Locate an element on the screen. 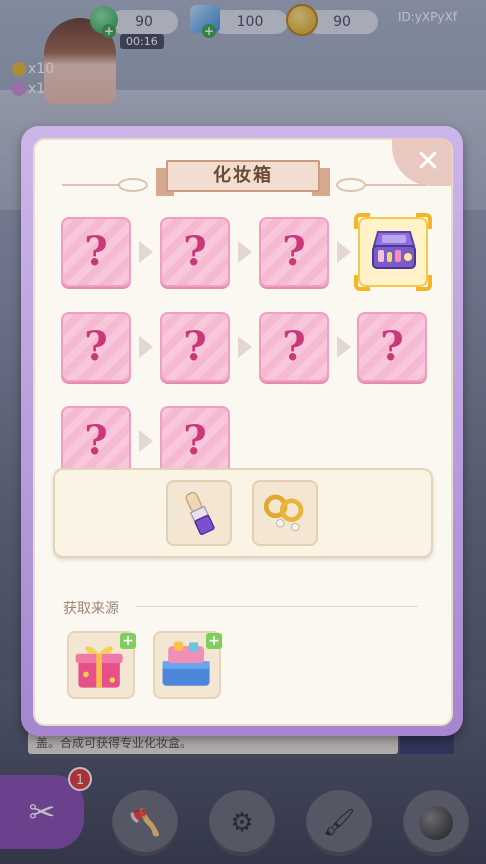 This screenshot has height=864, width=486. earrings-icon is located at coordinates (283, 513).